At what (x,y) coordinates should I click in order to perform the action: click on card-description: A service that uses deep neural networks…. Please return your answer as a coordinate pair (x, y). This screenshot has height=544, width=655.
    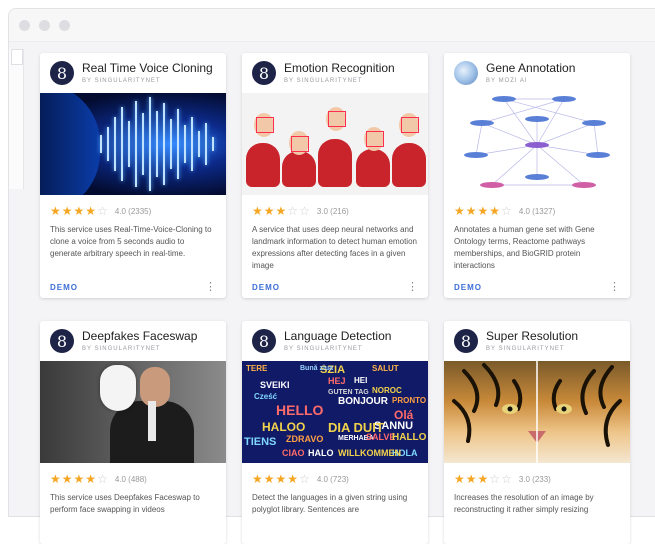
    Looking at the image, I should click on (334, 247).